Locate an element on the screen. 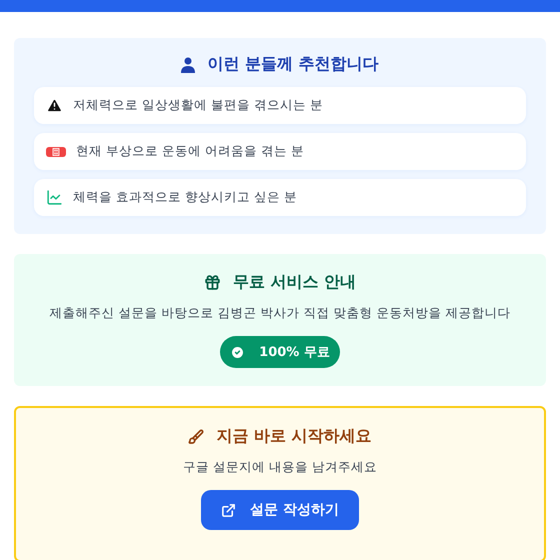  section-title: 지금 바로 시작하세요 is located at coordinates (294, 436).